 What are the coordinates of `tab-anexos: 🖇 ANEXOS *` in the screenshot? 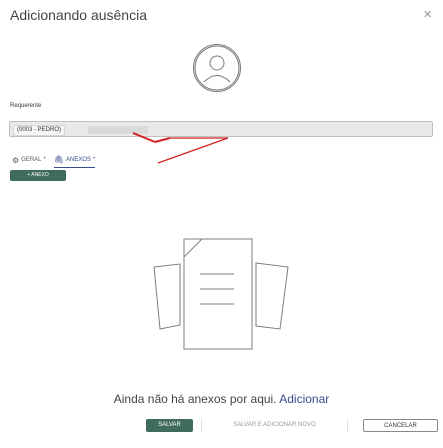 It's located at (74, 161).